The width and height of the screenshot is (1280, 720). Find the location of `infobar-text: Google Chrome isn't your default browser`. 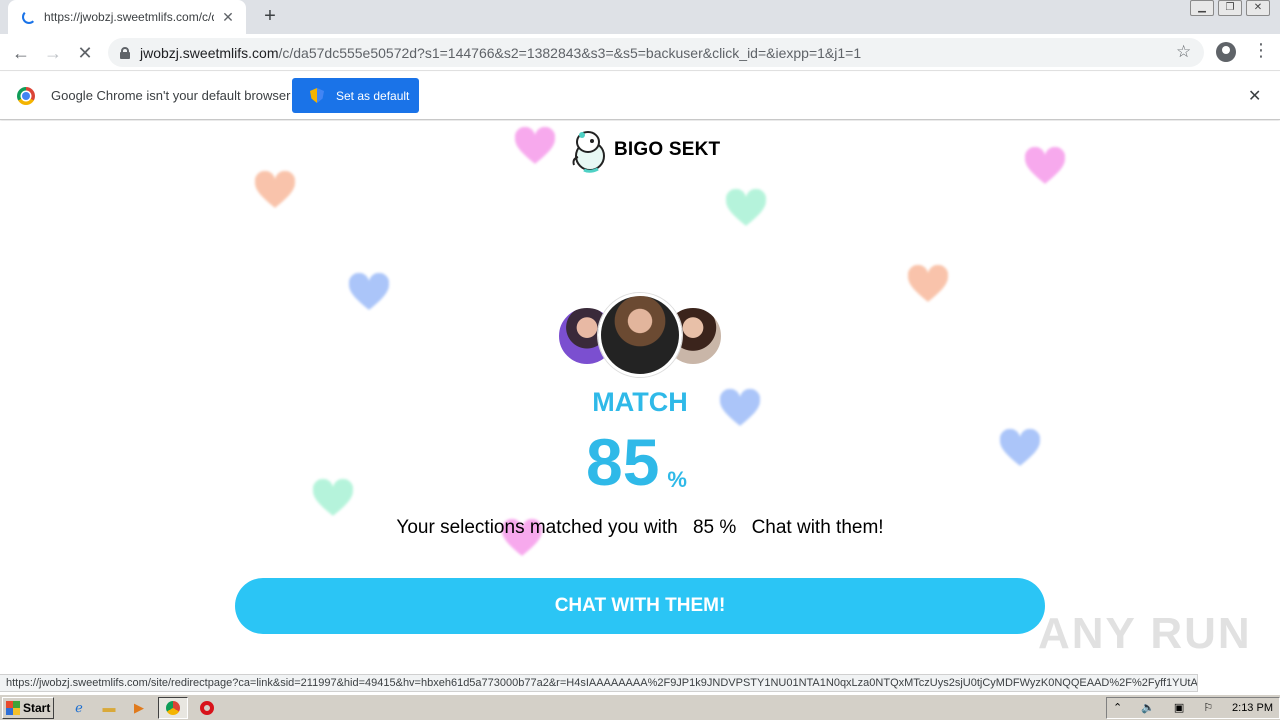

infobar-text: Google Chrome isn't your default browser is located at coordinates (171, 95).